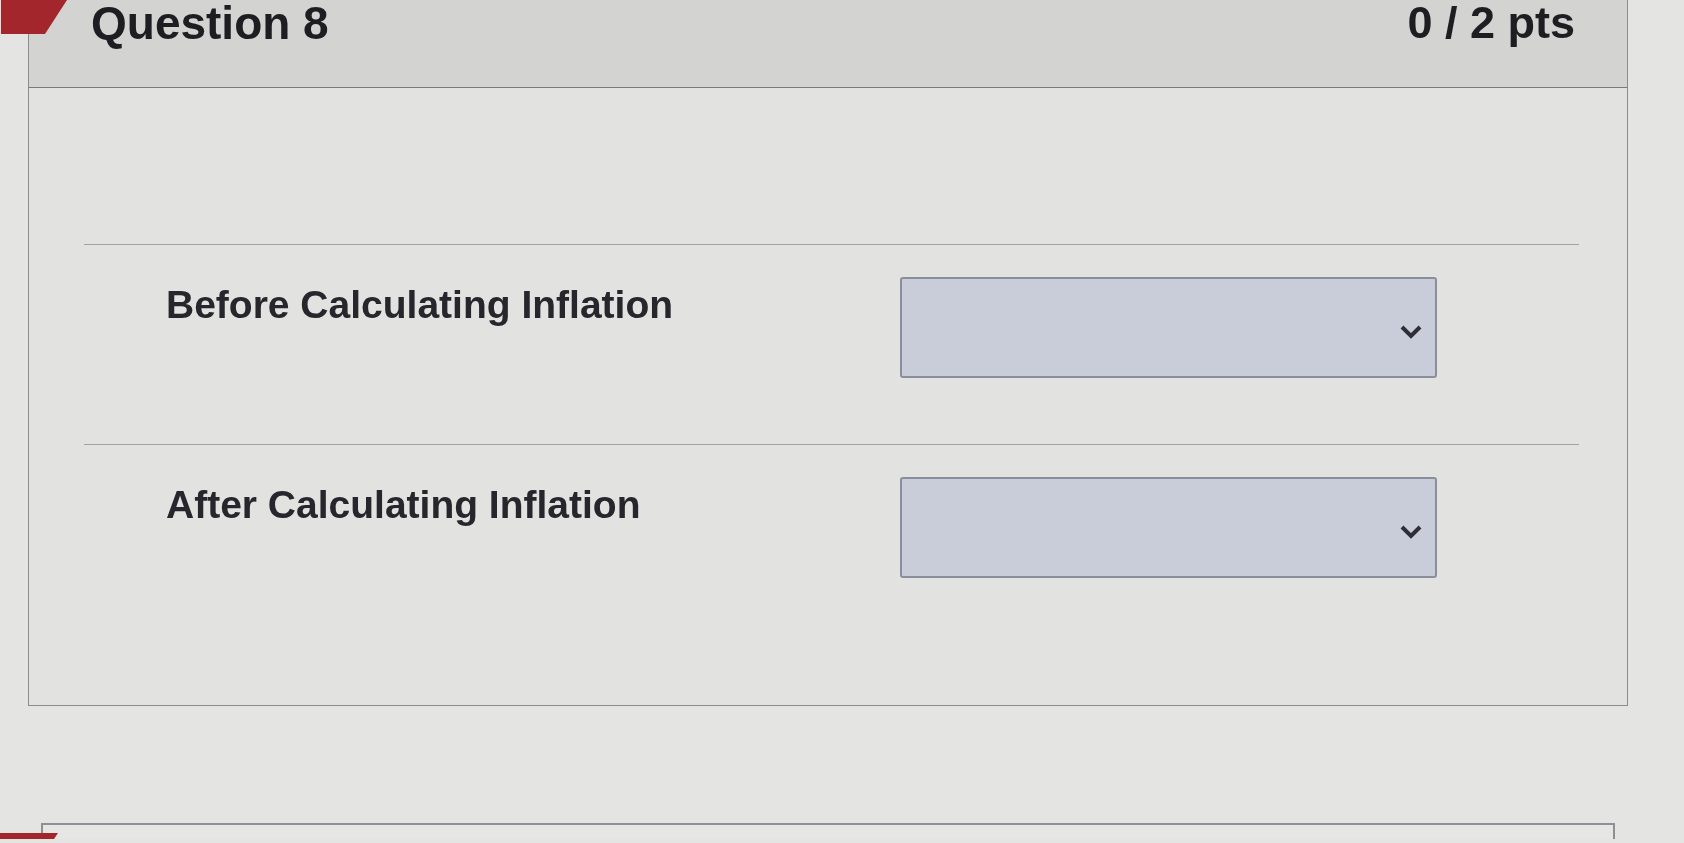 The image size is (1684, 843). What do you see at coordinates (403, 505) in the screenshot?
I see `answer-label: After Calculating Inflation` at bounding box center [403, 505].